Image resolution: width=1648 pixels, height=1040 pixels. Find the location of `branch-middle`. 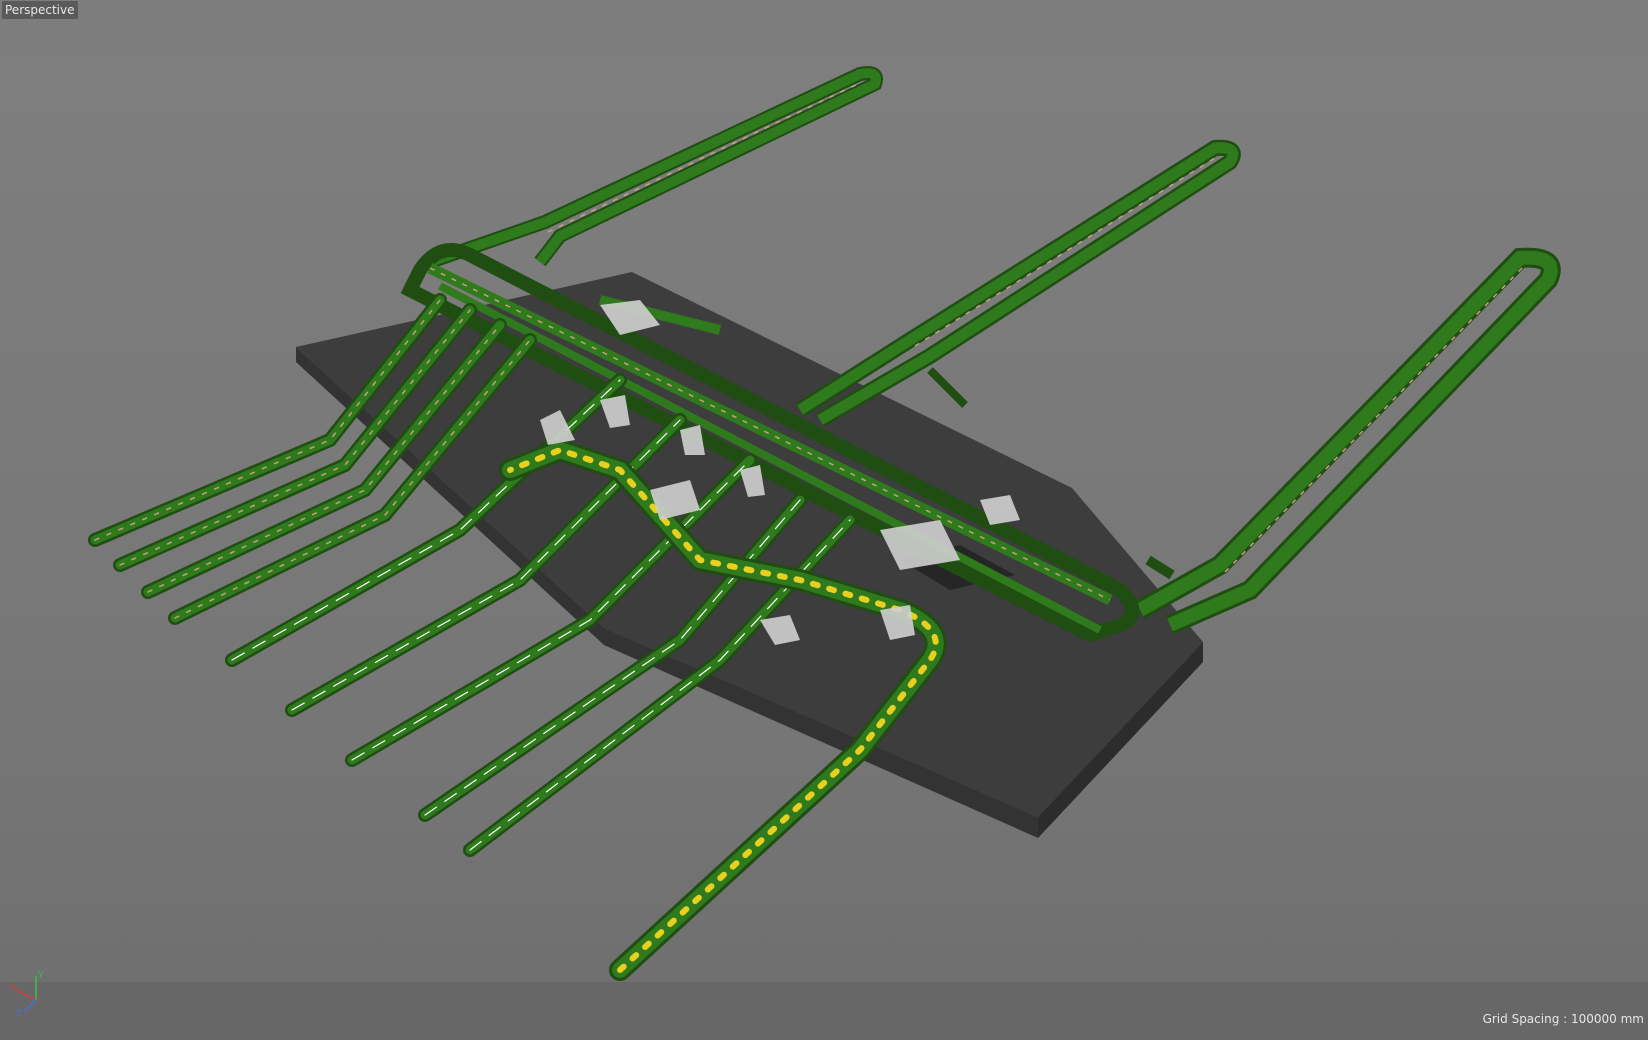

branch-middle is located at coordinates (1018, 283).